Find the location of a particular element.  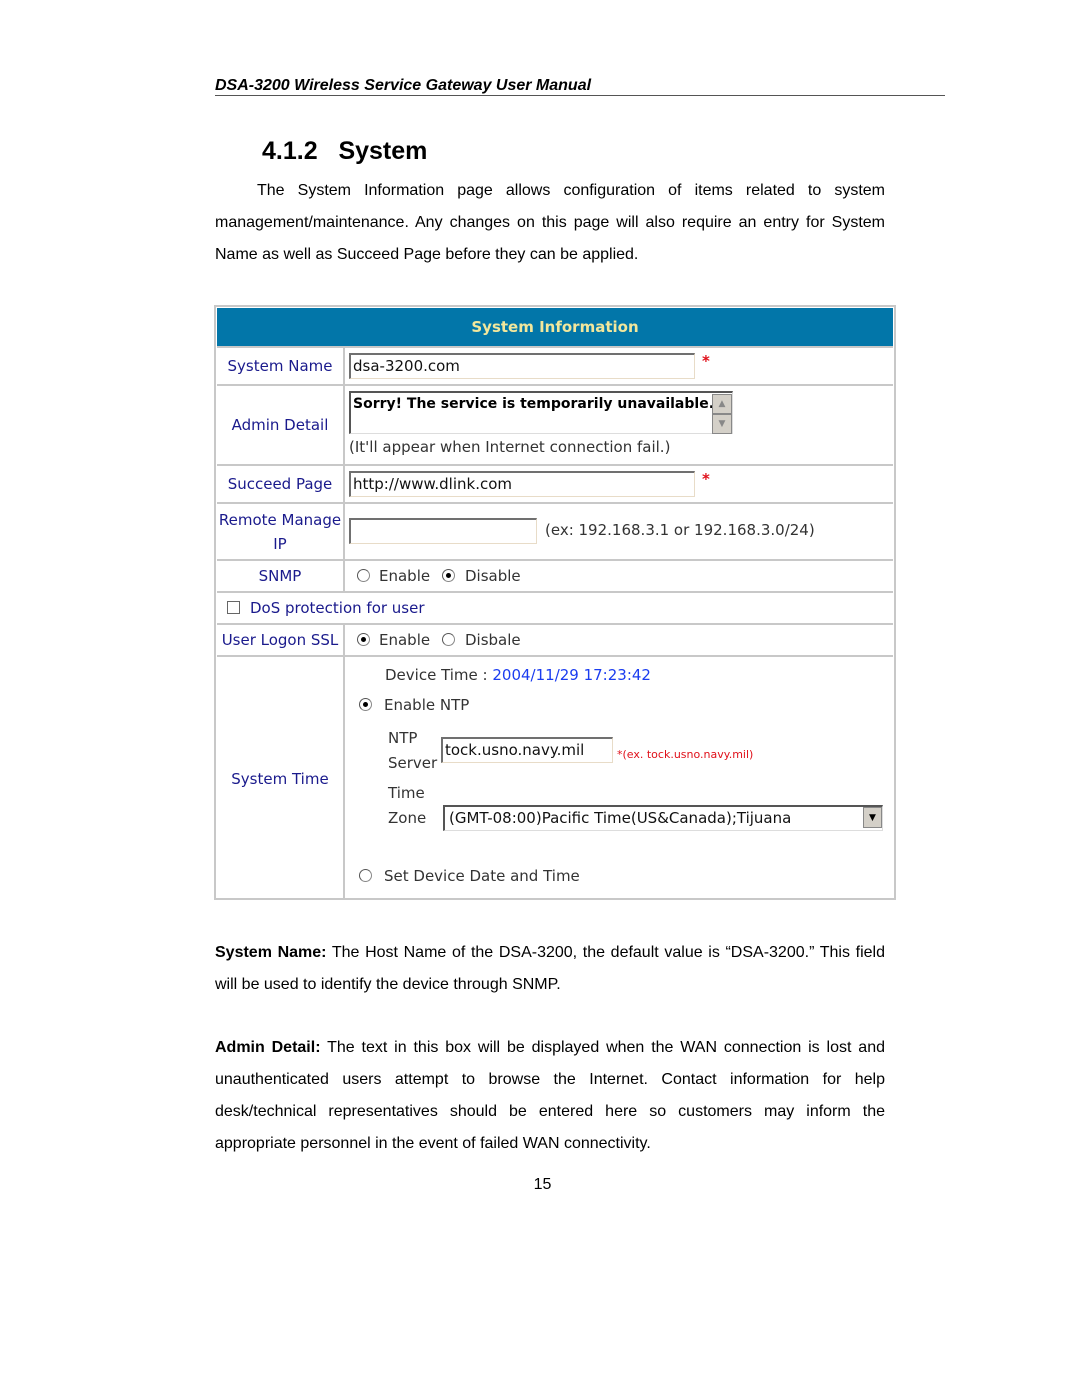

ssl-enable-radio is located at coordinates (363, 639).